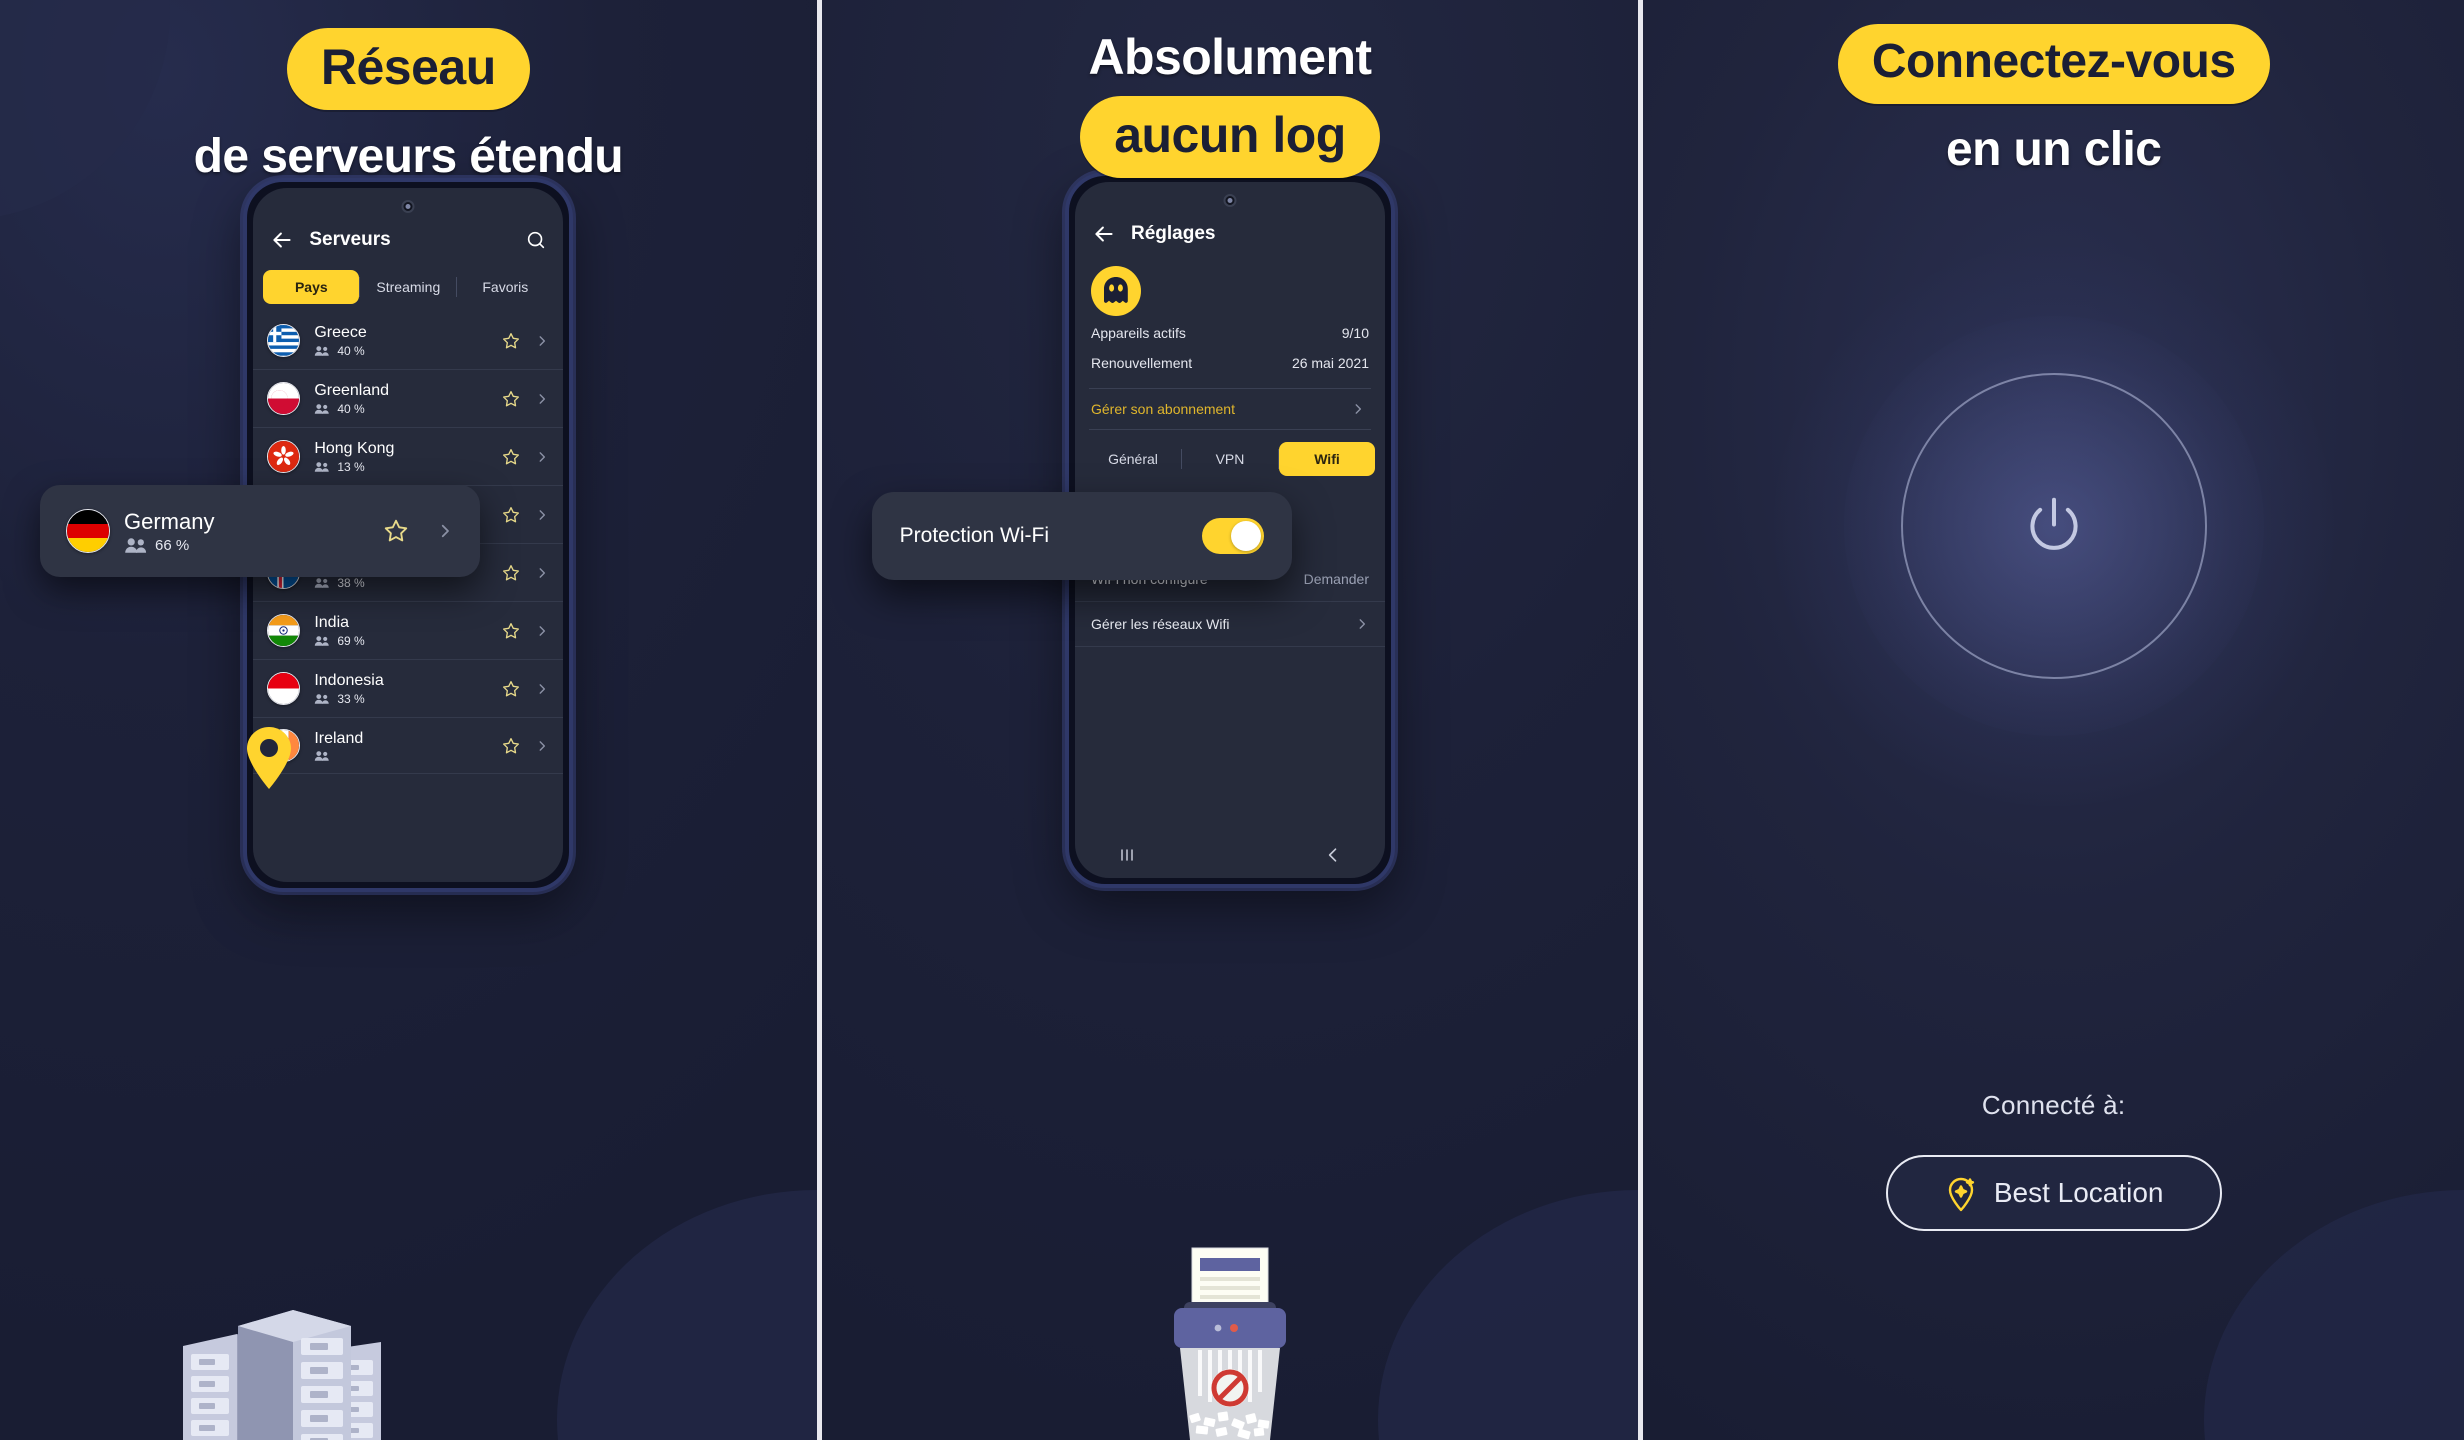 The height and width of the screenshot is (1440, 2464). I want to click on table-row: Greece 40 %, so click(408, 341).